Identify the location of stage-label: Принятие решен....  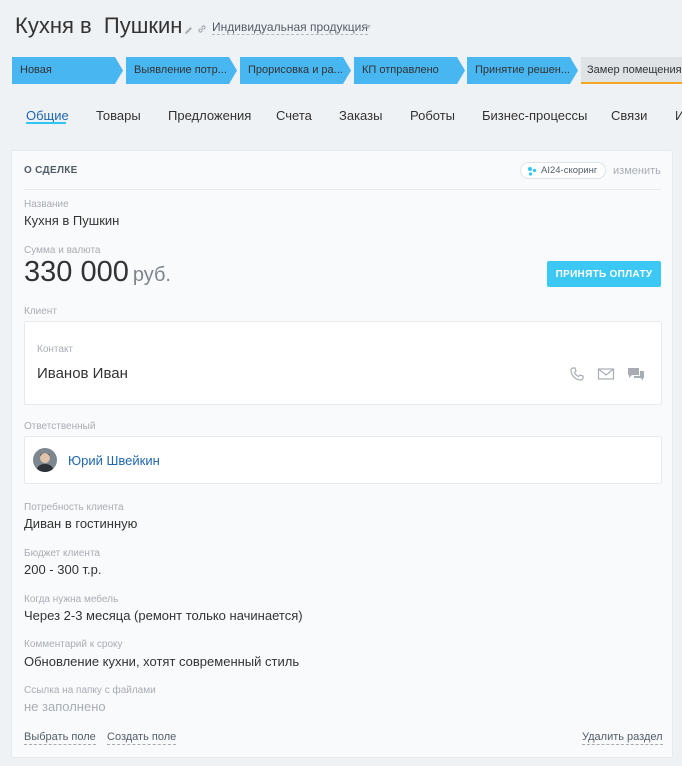
(522, 70).